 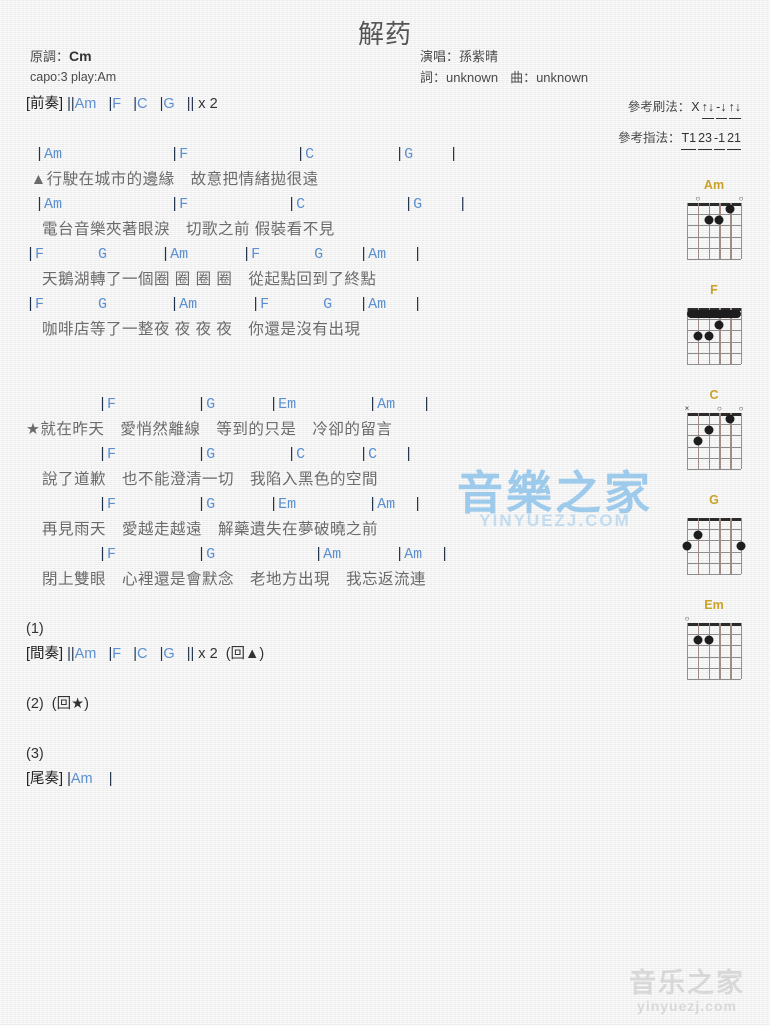 What do you see at coordinates (226, 579) in the screenshot?
I see `lyric-line: 閉上雙眼 心裡還是會默念 老地方出現 我忘返流連` at bounding box center [226, 579].